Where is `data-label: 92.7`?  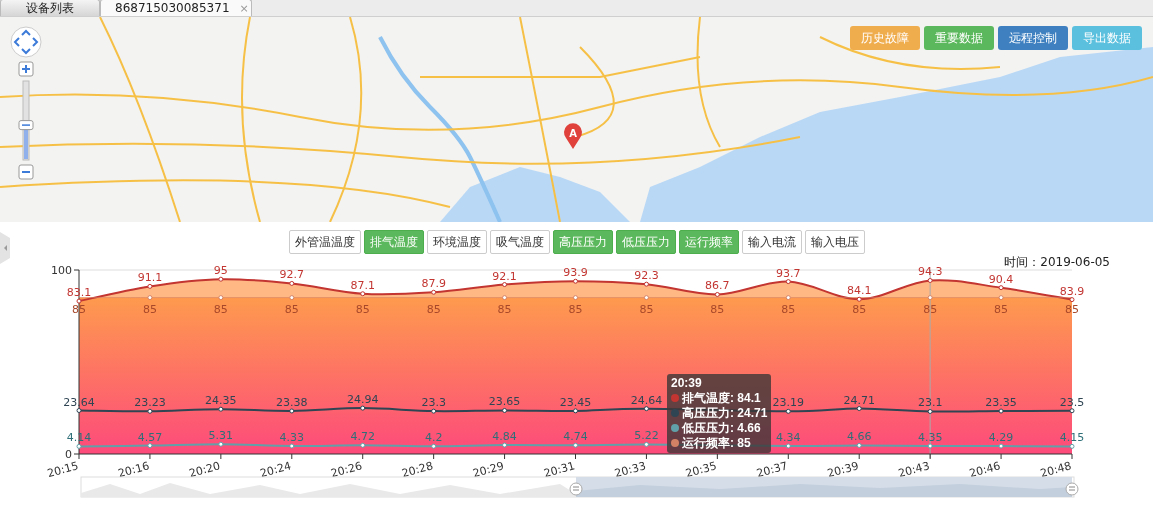 data-label: 92.7 is located at coordinates (292, 275).